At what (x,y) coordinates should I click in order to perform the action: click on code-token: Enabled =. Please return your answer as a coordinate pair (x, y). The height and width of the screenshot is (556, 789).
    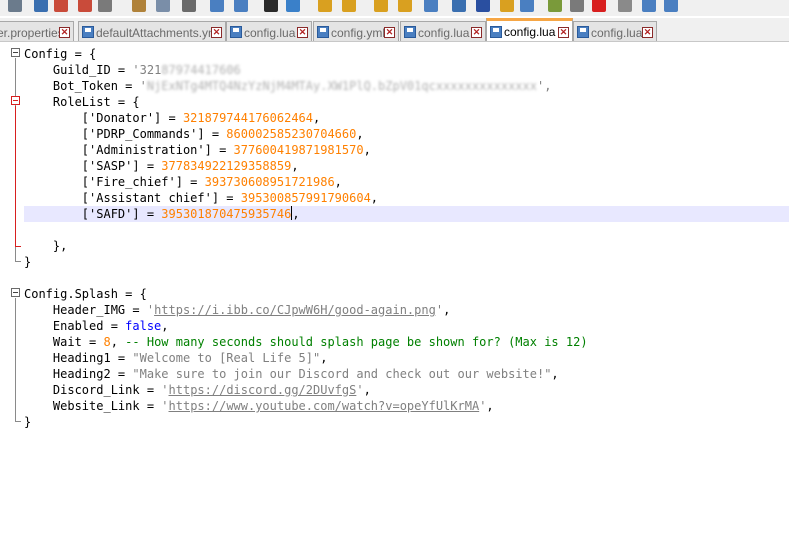
    Looking at the image, I should click on (89, 326).